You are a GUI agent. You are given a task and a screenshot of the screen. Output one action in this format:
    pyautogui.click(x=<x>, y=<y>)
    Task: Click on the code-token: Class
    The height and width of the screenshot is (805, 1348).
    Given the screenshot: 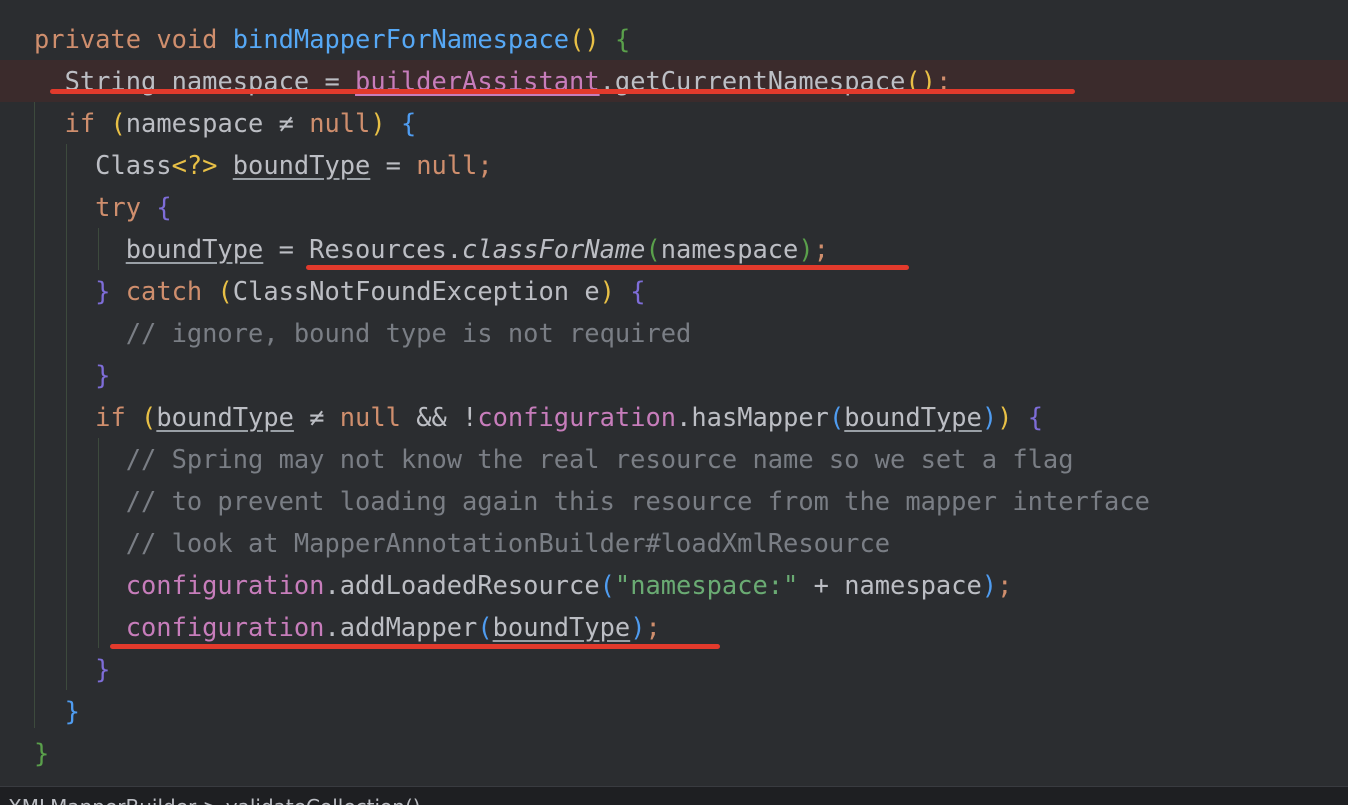 What is the action you would take?
    pyautogui.click(x=133, y=165)
    